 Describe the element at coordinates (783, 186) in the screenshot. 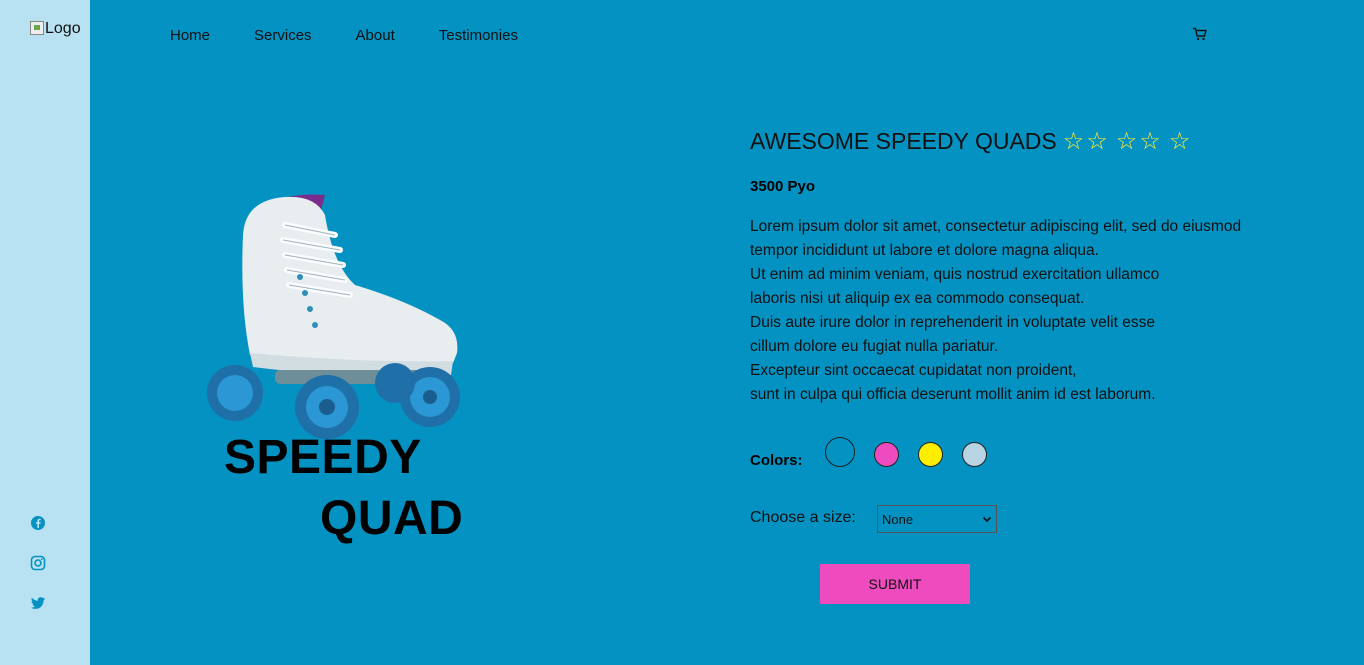

I see `product-price: 3500 Pyo` at that location.